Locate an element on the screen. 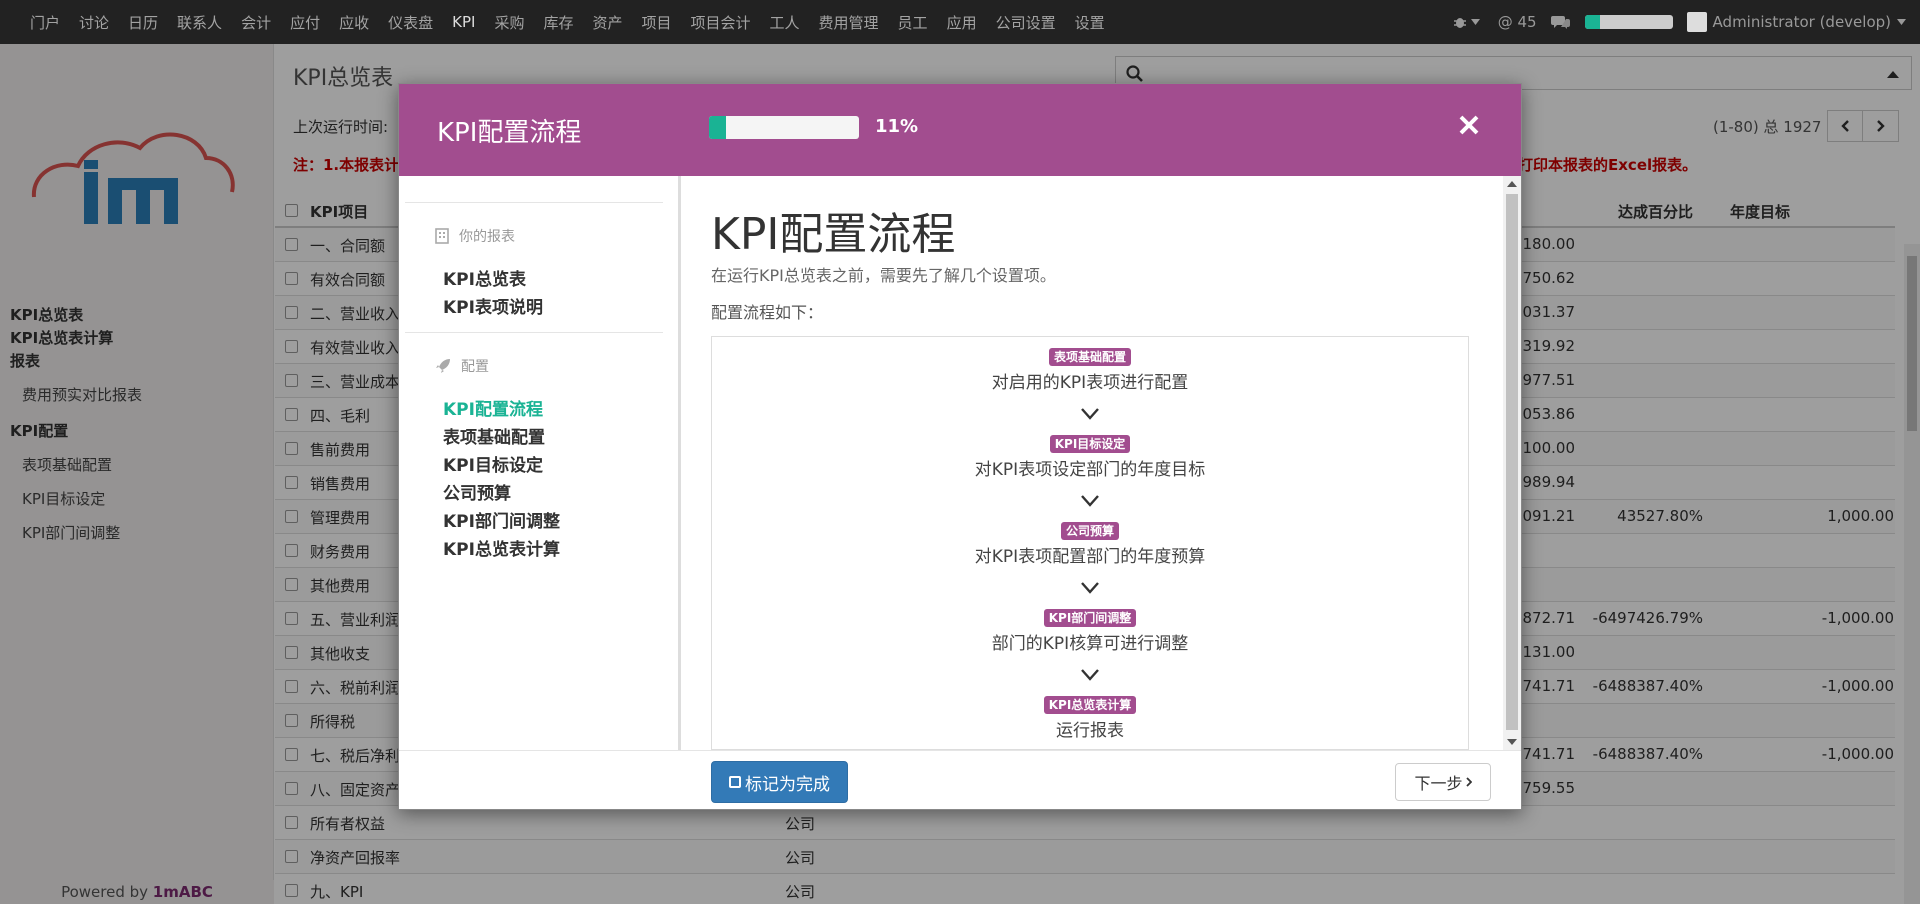  nav-link-kpi-item-desc: KPI表项说明 is located at coordinates (493, 305).